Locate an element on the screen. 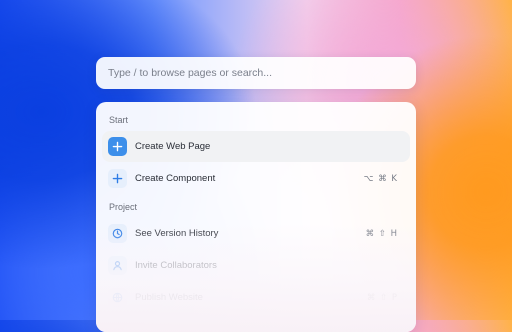  command-label: Create Web Page is located at coordinates (173, 146).